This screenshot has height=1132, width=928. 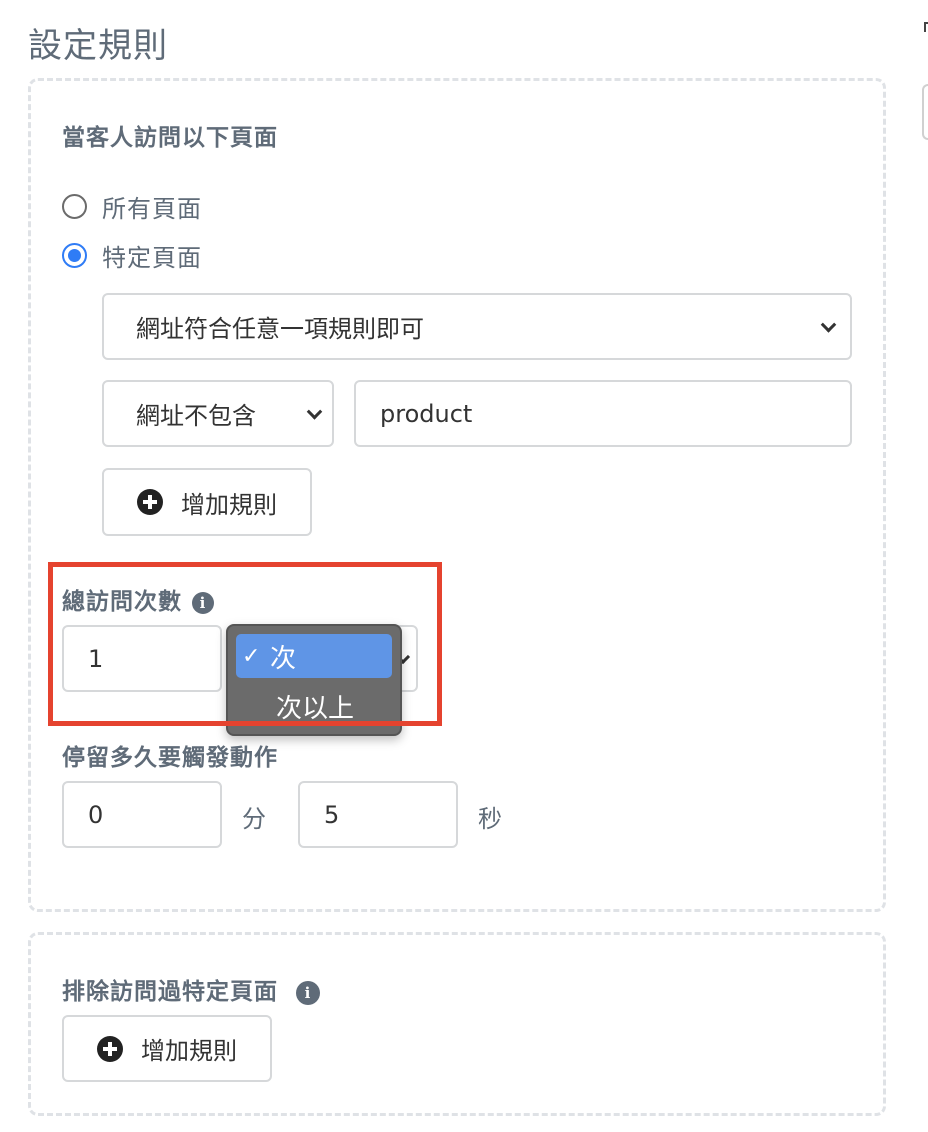 What do you see at coordinates (280, 329) in the screenshot?
I see `match-mode-value: 網址符合任意一項規則即可` at bounding box center [280, 329].